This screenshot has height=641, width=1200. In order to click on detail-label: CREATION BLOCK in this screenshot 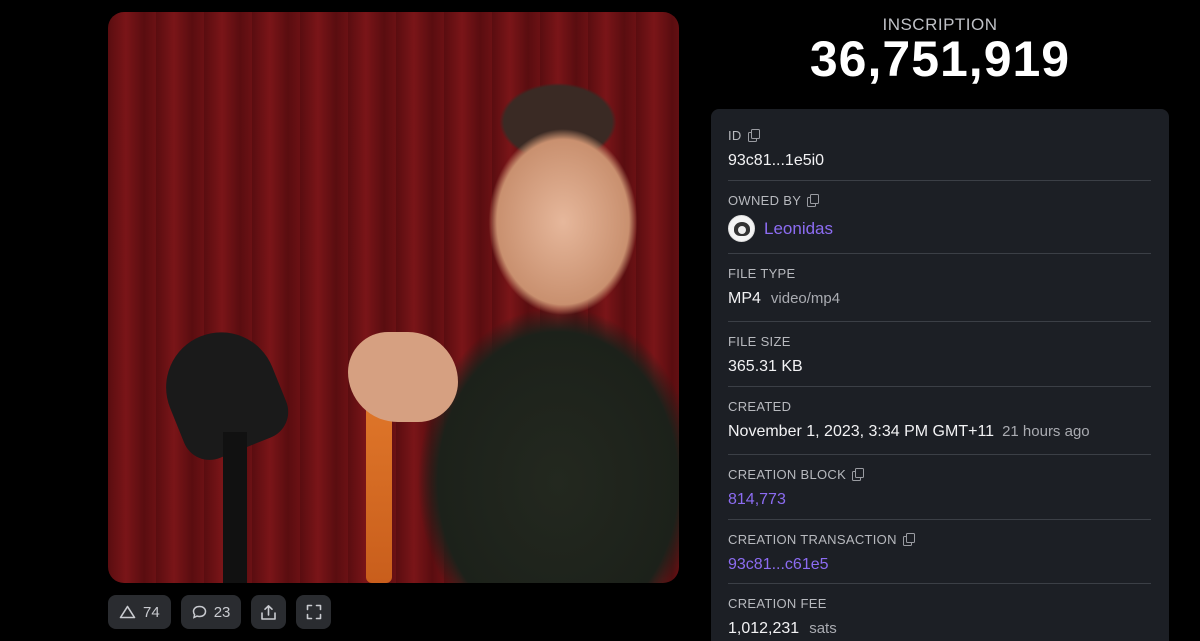, I will do `click(939, 474)`.